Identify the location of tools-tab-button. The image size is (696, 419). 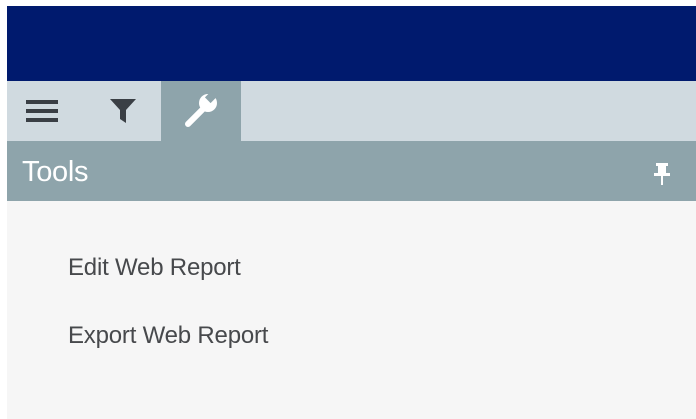
(201, 111).